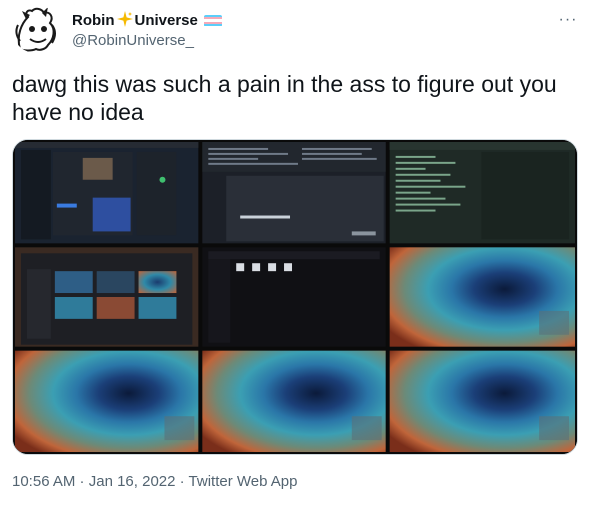 The height and width of the screenshot is (508, 591). What do you see at coordinates (124, 20) in the screenshot?
I see `sparkle-icon` at bounding box center [124, 20].